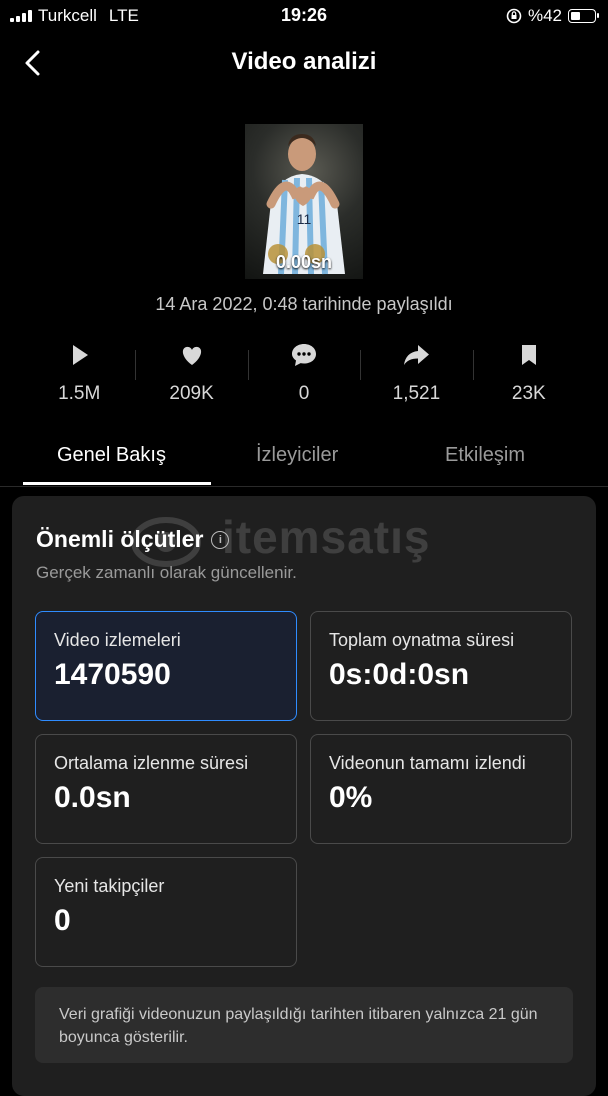 This screenshot has height=1096, width=608. What do you see at coordinates (514, 16) in the screenshot?
I see `orientation-lock-icon` at bounding box center [514, 16].